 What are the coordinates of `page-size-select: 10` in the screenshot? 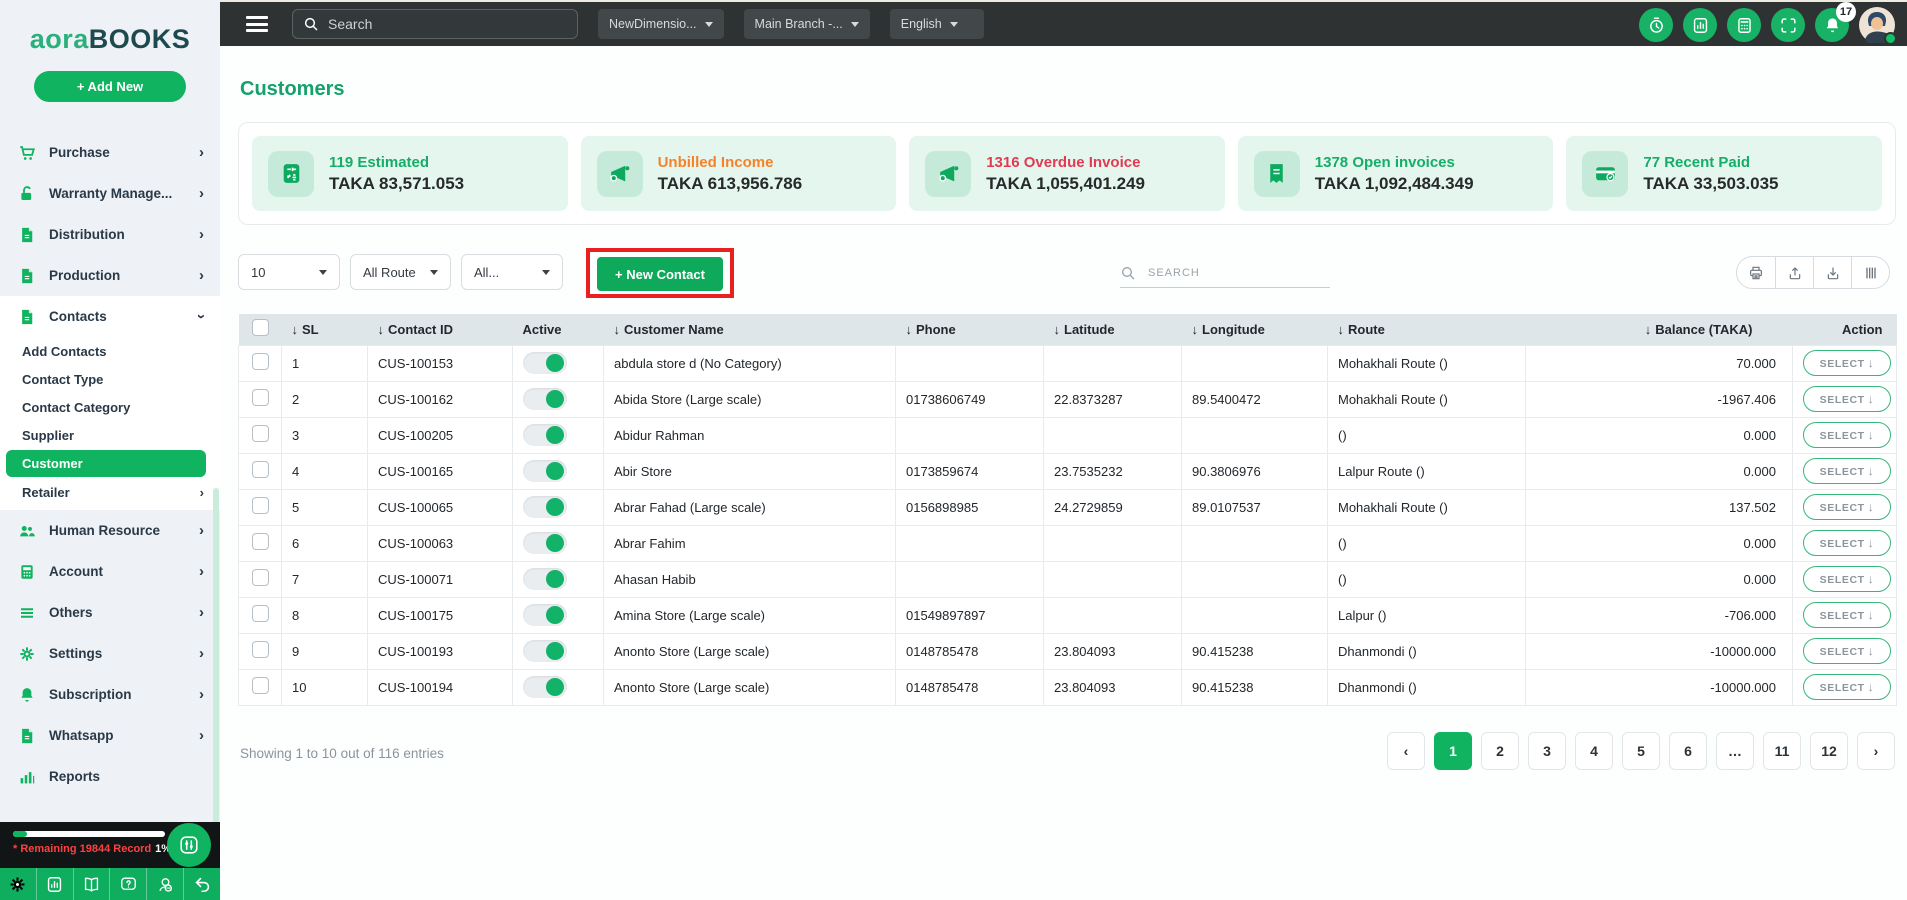 It's located at (289, 272).